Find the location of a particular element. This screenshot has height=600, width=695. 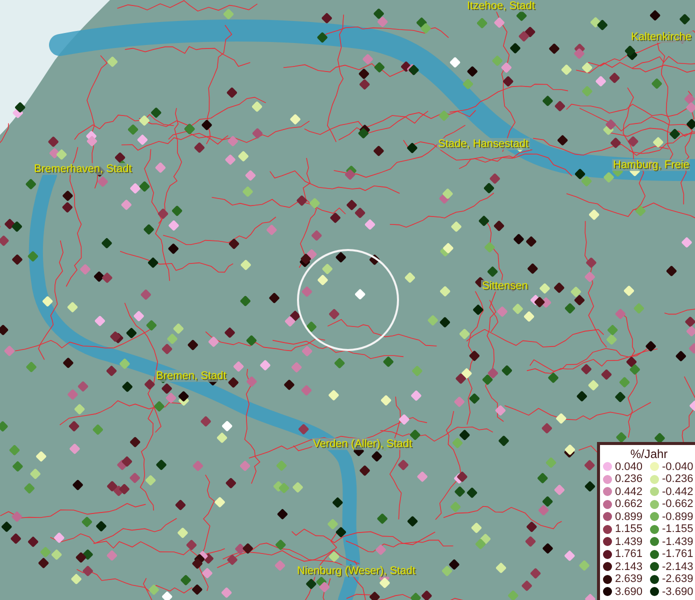

legend-value: -1.439 is located at coordinates (678, 542).